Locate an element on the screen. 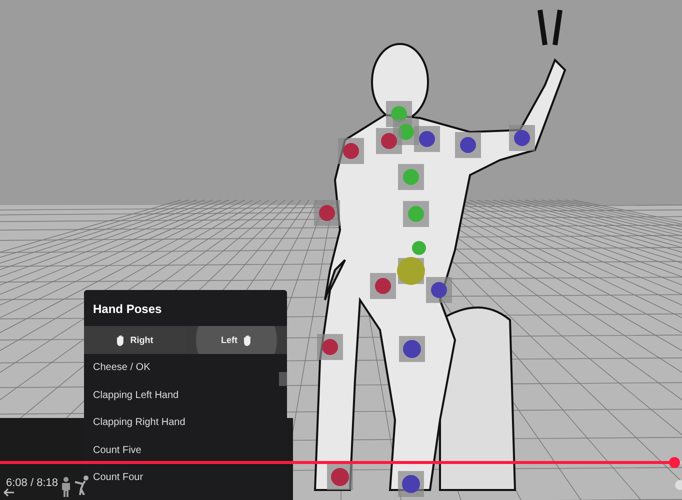 This screenshot has height=500, width=682. pose-item: Clapping Right Hand is located at coordinates (185, 422).